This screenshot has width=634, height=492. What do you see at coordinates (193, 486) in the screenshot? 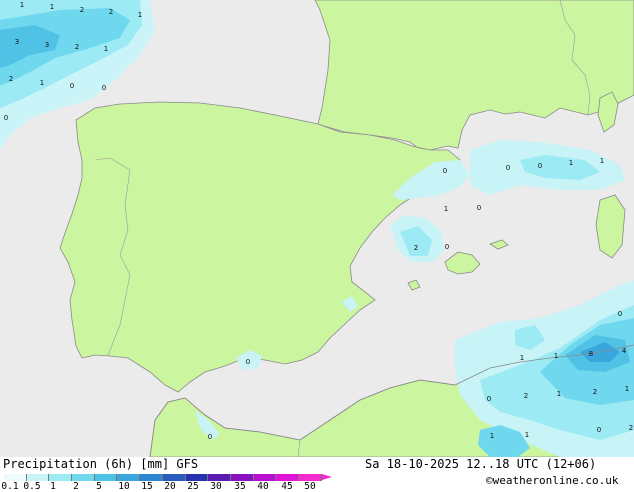
I see `colorbar-tick-label: 25` at bounding box center [193, 486].